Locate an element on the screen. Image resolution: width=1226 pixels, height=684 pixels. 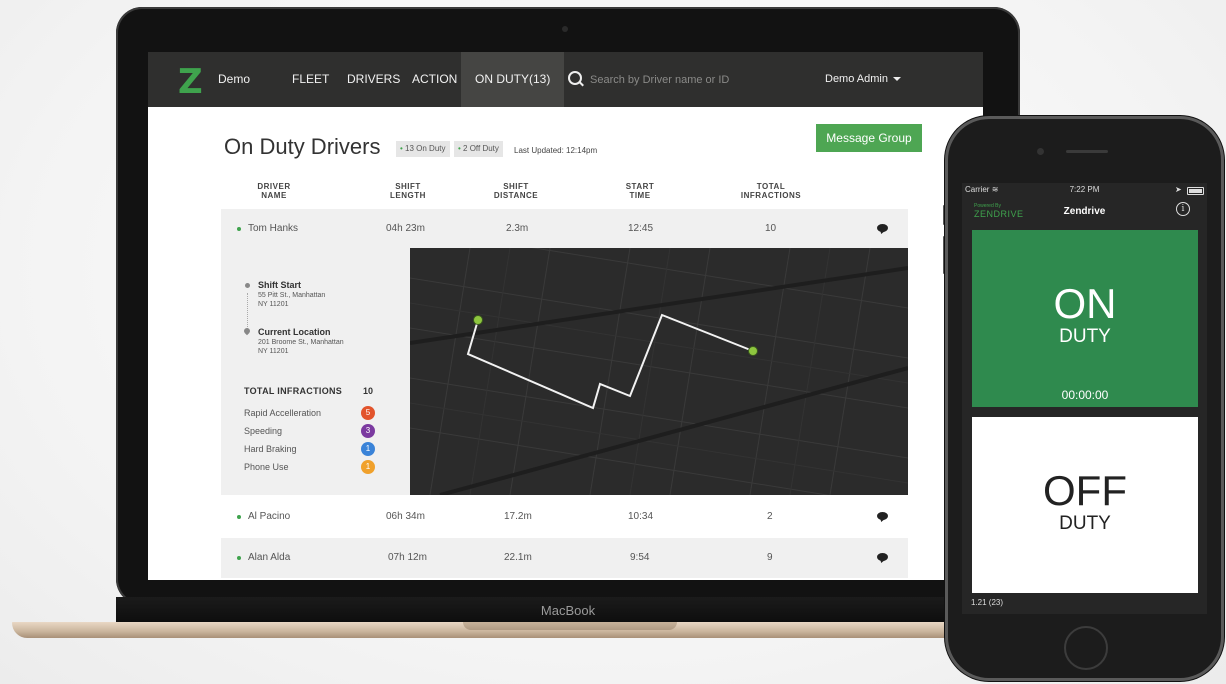
header-line2: TIME is located at coordinates (640, 195).